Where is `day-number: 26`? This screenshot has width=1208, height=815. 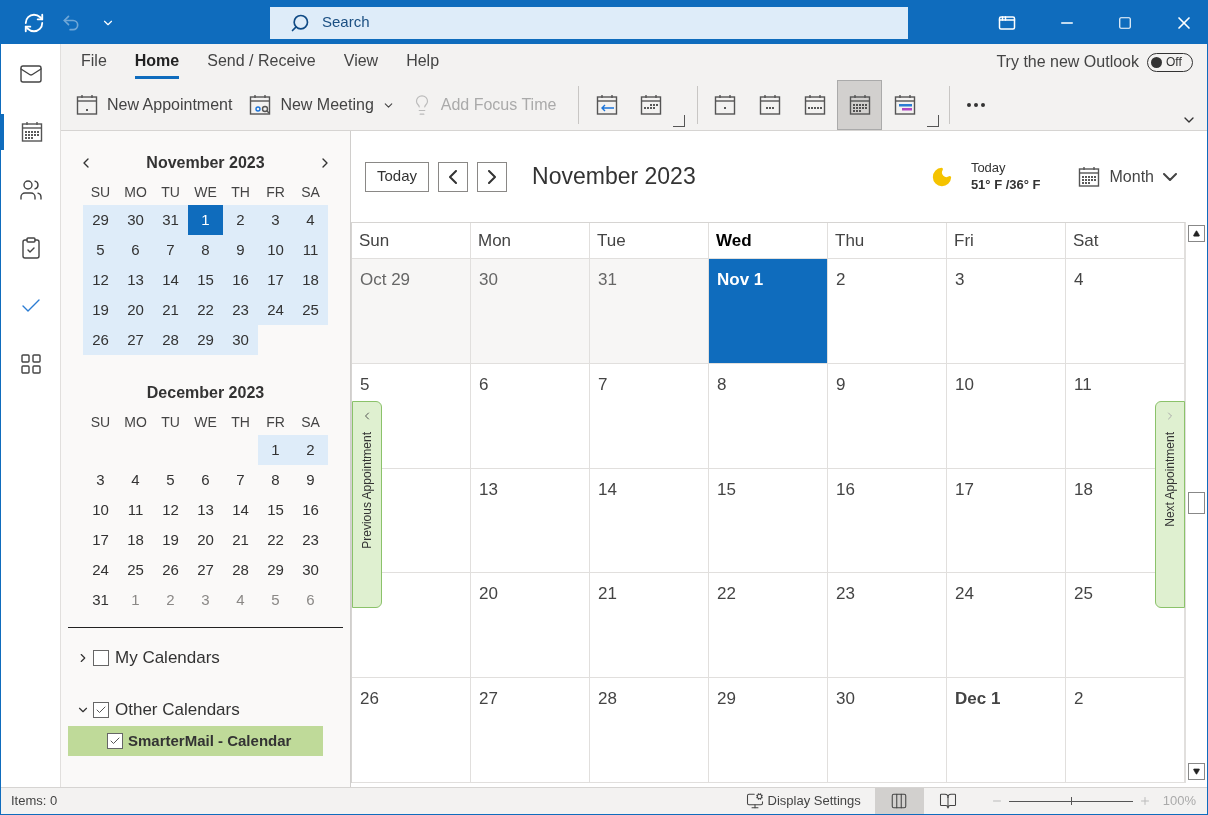
day-number: 26 is located at coordinates (369, 699).